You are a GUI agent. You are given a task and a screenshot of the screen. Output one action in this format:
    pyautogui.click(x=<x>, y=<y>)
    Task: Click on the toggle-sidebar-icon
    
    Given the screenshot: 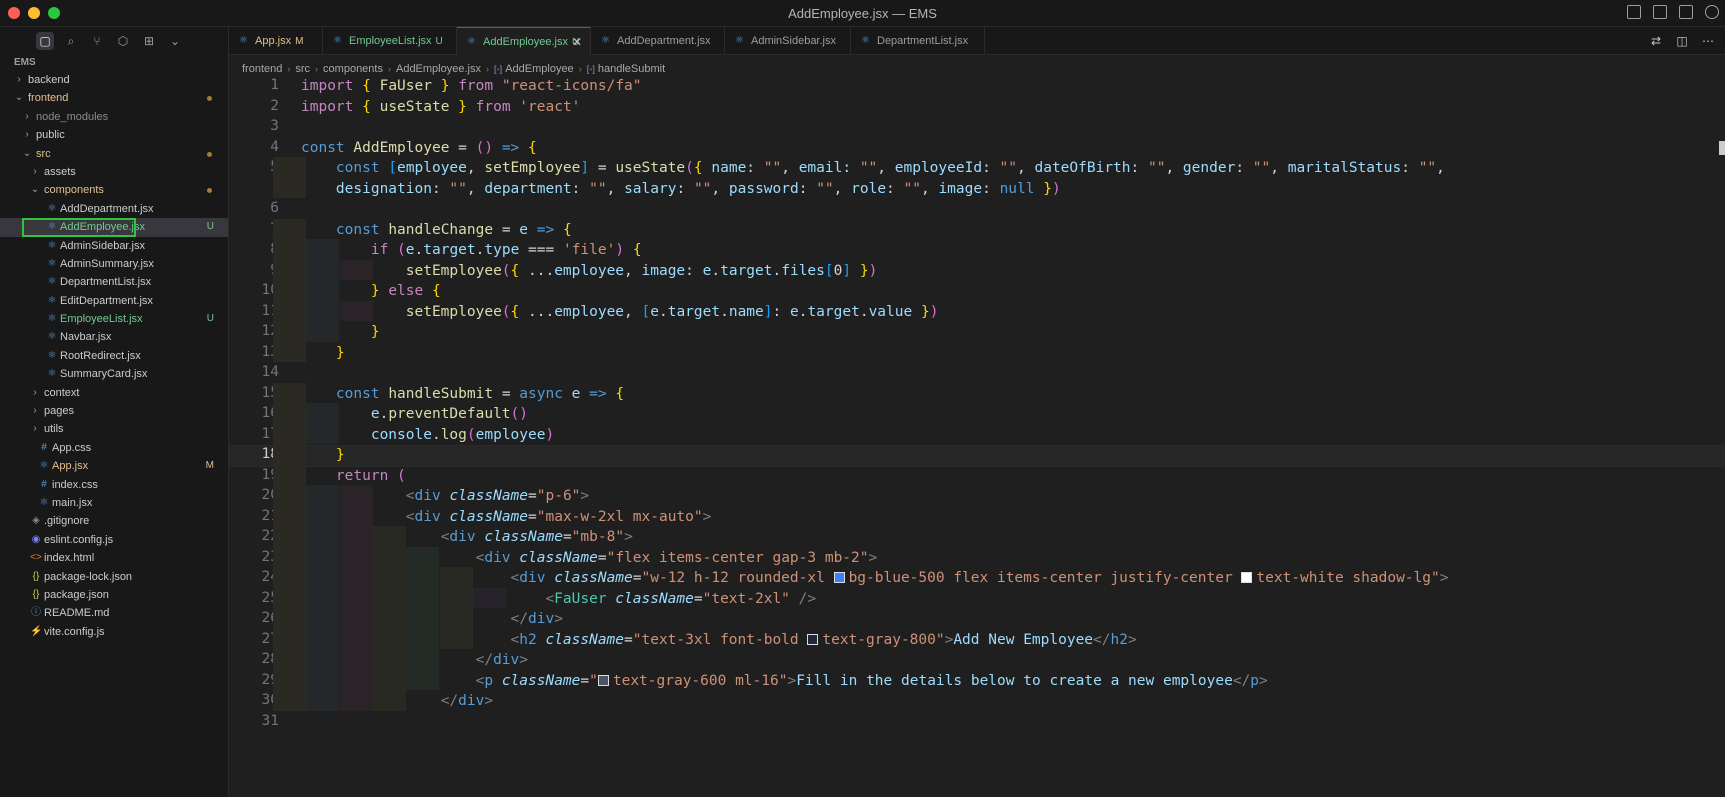 What is the action you would take?
    pyautogui.click(x=1634, y=12)
    